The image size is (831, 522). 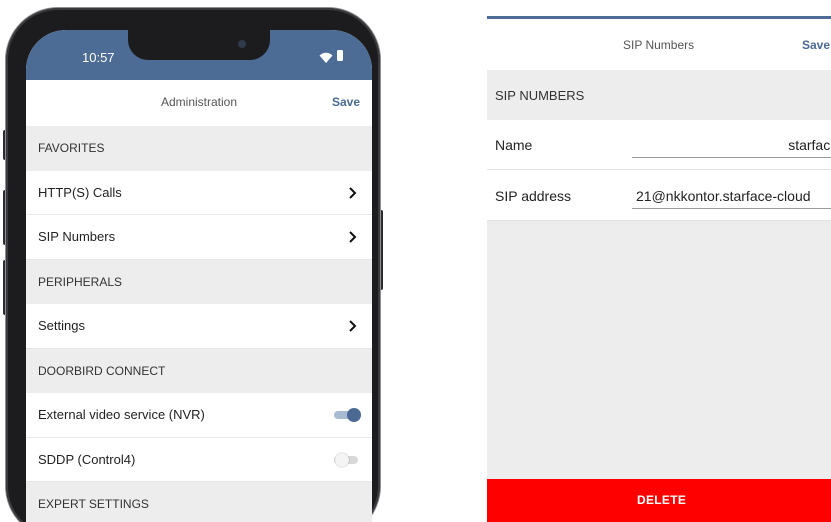 I want to click on nav-bar: SIP Numbers Save, so click(x=659, y=44).